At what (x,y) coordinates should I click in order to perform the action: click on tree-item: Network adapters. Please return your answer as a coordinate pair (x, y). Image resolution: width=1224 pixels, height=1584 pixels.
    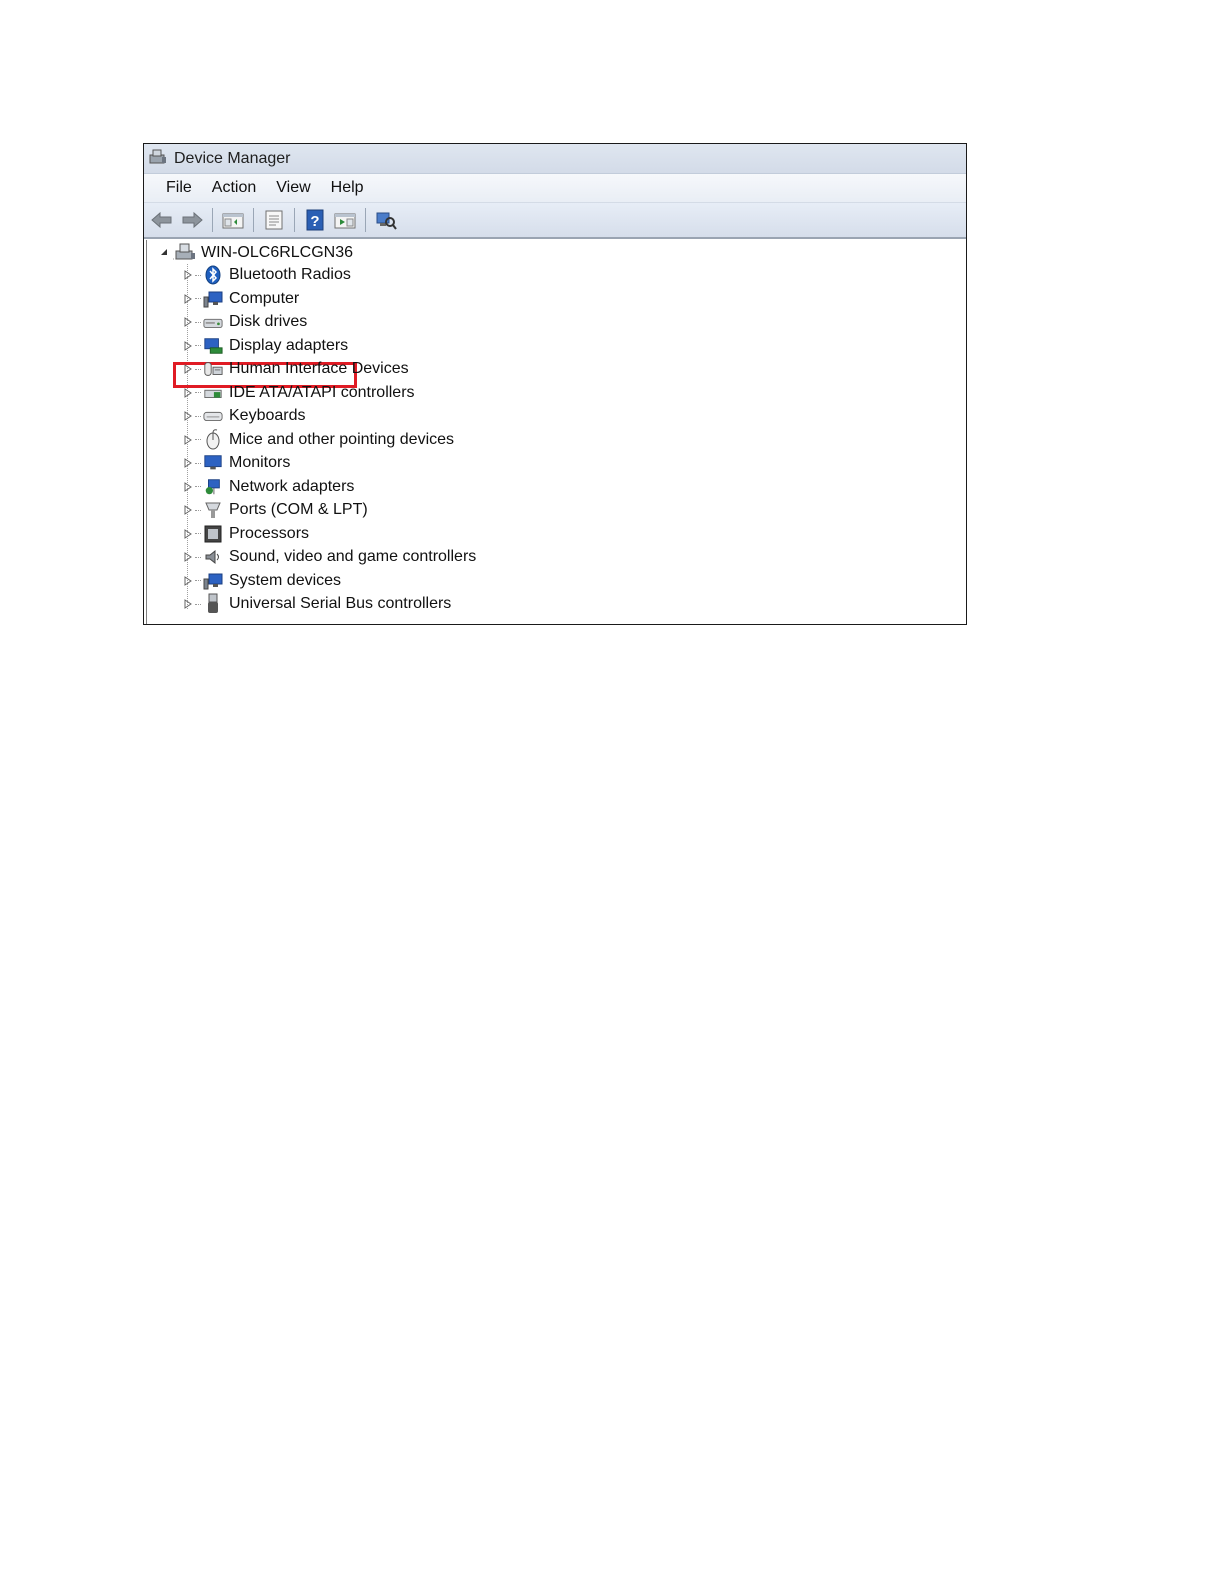
    Looking at the image, I should click on (267, 487).